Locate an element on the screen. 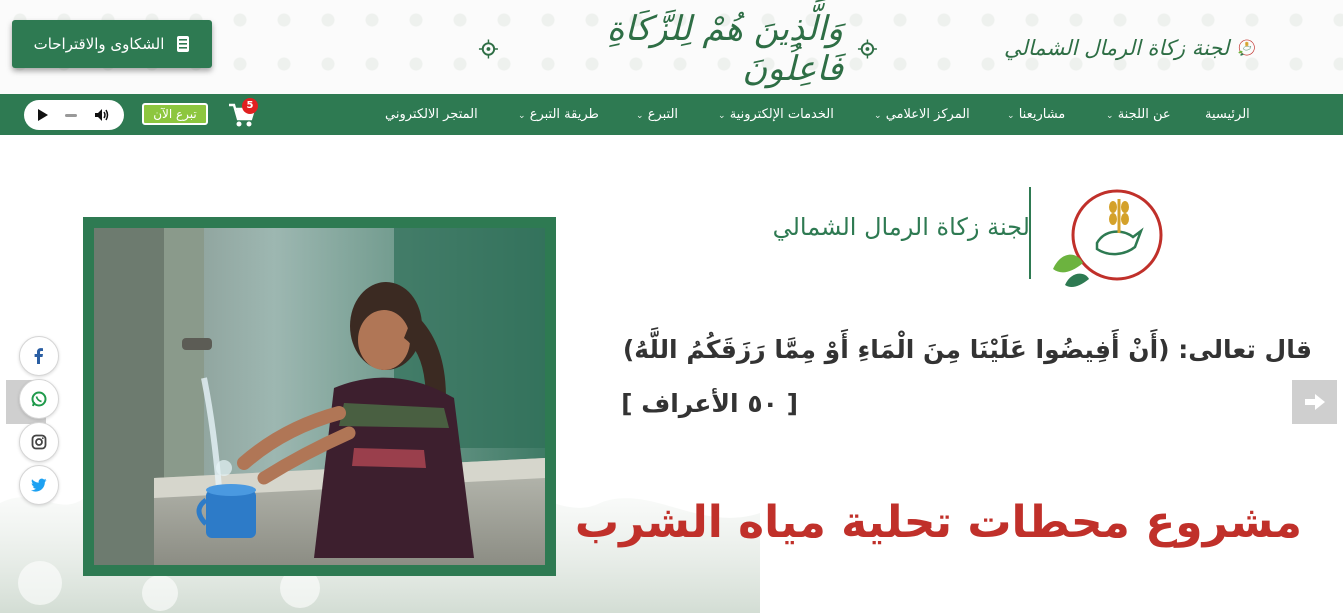 This screenshot has height=613, width=1343. verse-reference: [ ٥٠ الأعراف ] is located at coordinates (709, 403).